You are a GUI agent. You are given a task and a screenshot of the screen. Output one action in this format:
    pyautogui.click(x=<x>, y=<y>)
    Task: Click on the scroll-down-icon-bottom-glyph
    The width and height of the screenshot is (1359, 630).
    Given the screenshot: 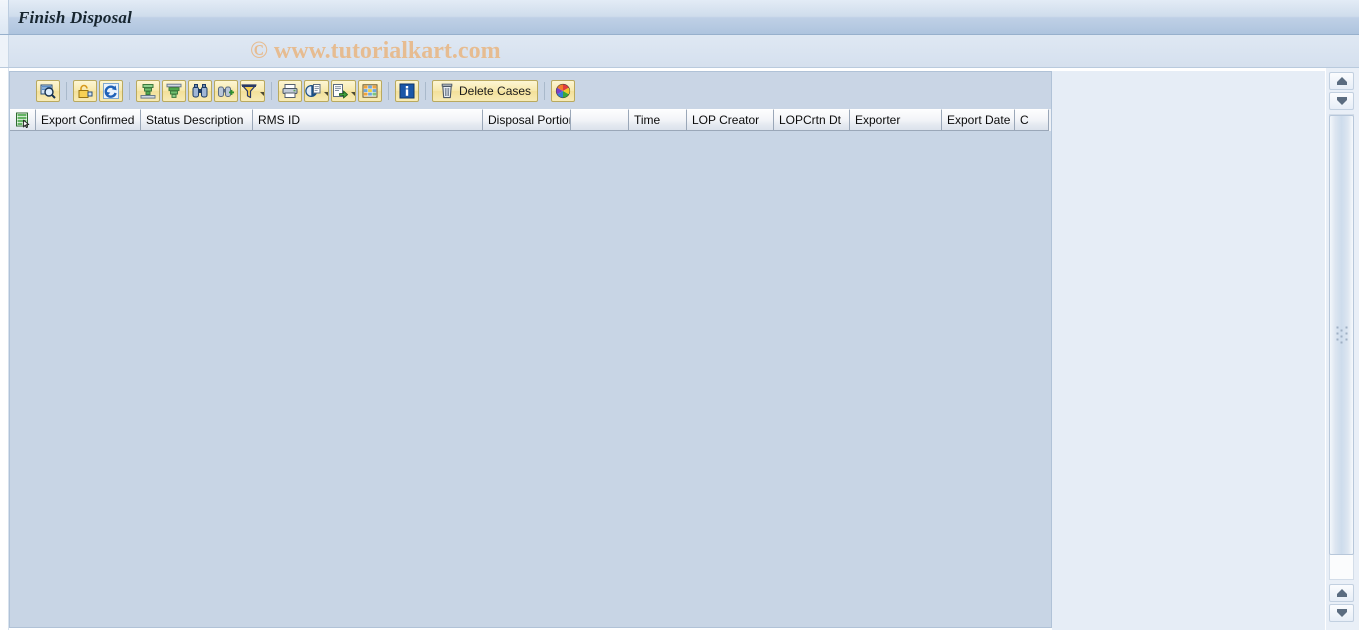 What is the action you would take?
    pyautogui.click(x=1341, y=614)
    